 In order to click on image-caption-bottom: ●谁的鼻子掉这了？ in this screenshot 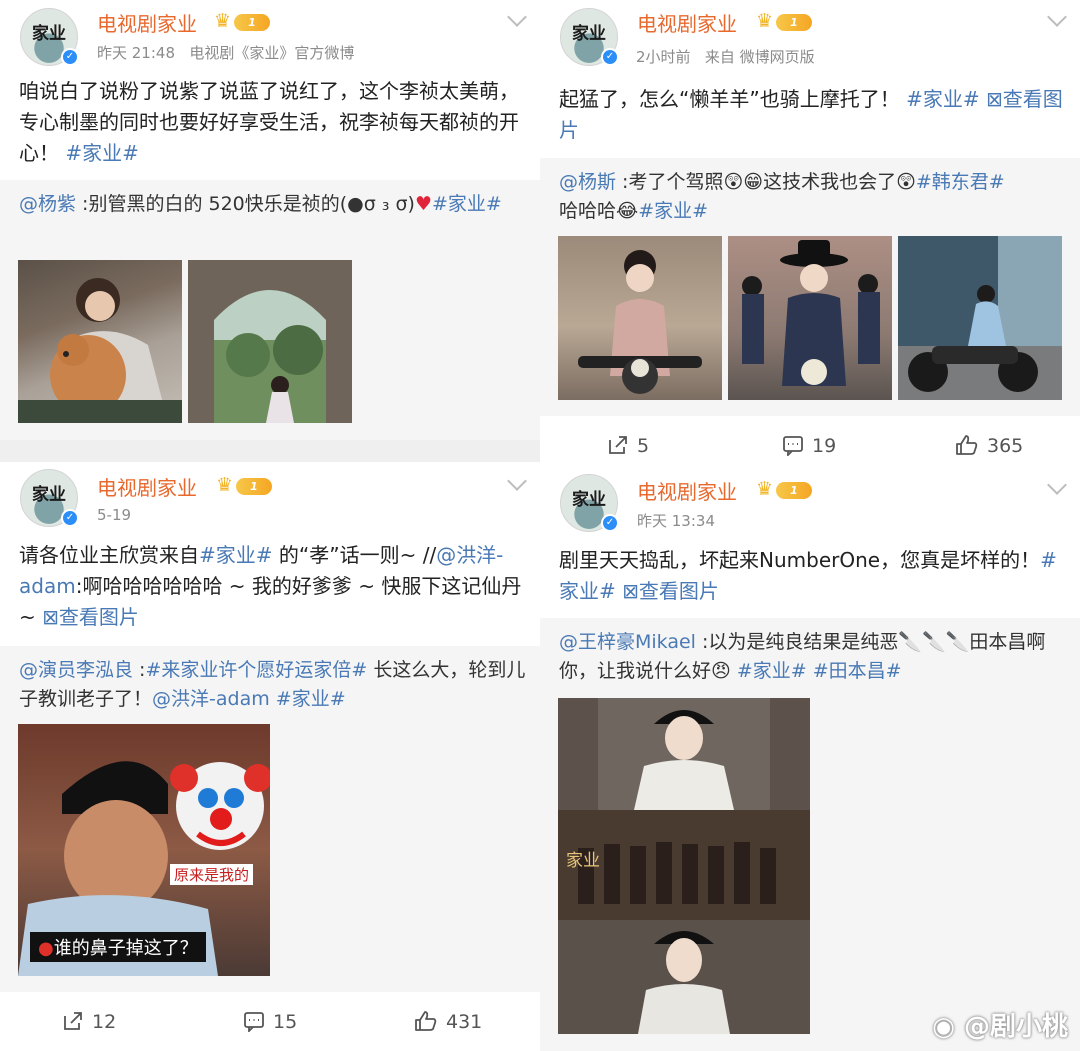, I will do `click(118, 947)`.